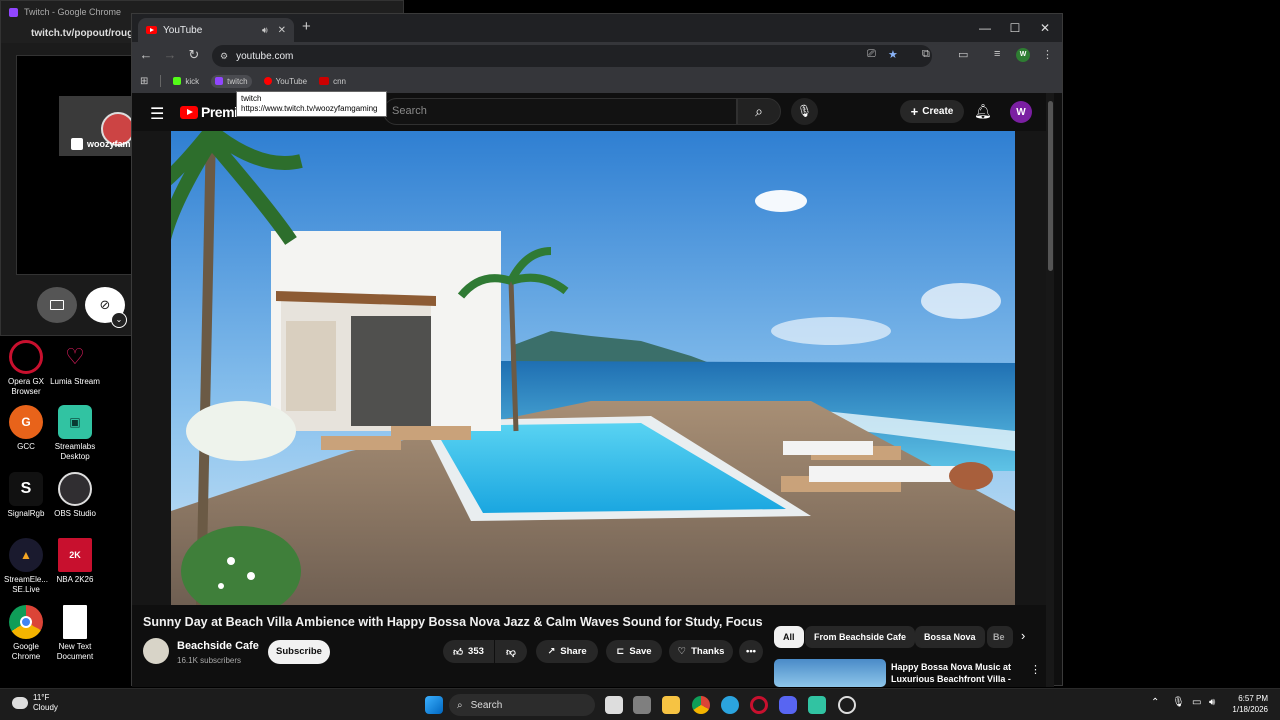 Image resolution: width=1280 pixels, height=720 pixels. What do you see at coordinates (219, 81) in the screenshot?
I see `twitch-favicon-icon` at bounding box center [219, 81].